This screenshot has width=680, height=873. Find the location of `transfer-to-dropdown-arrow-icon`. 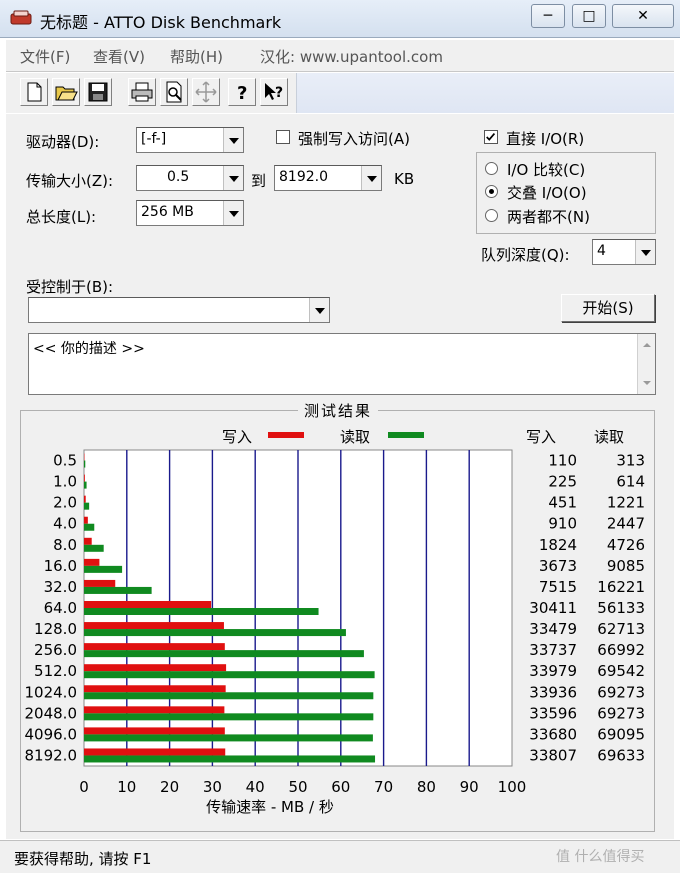

transfer-to-dropdown-arrow-icon is located at coordinates (371, 178).